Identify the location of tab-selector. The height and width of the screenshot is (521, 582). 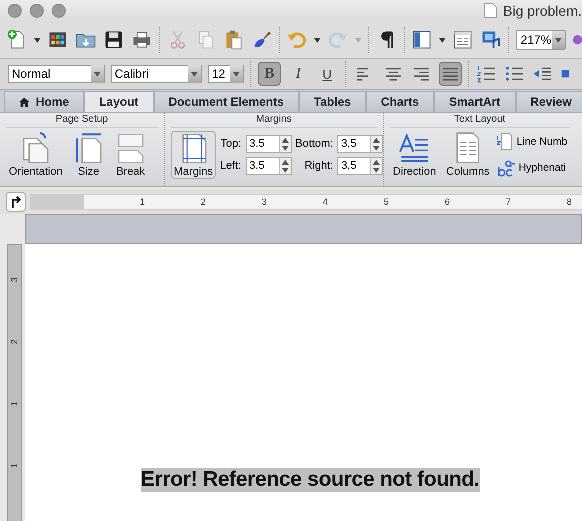
(16, 202).